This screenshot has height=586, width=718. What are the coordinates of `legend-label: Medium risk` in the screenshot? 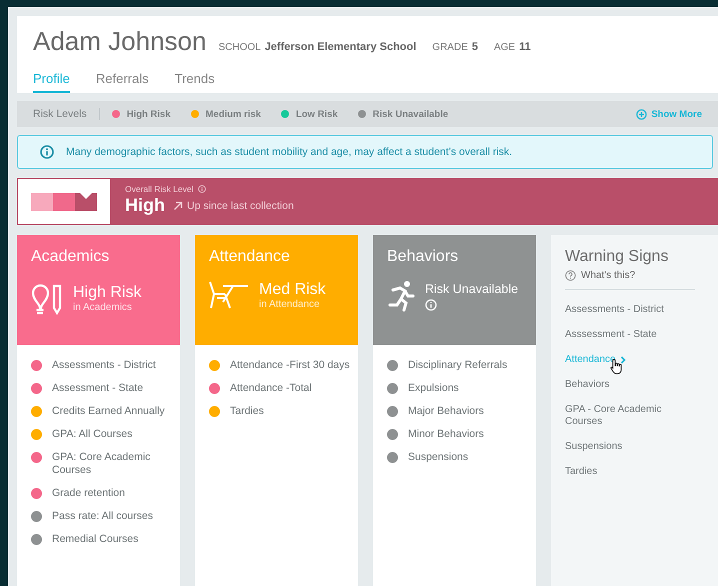 It's located at (233, 114).